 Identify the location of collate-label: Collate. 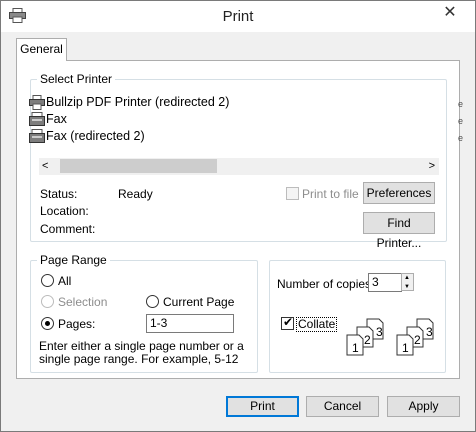
(317, 324).